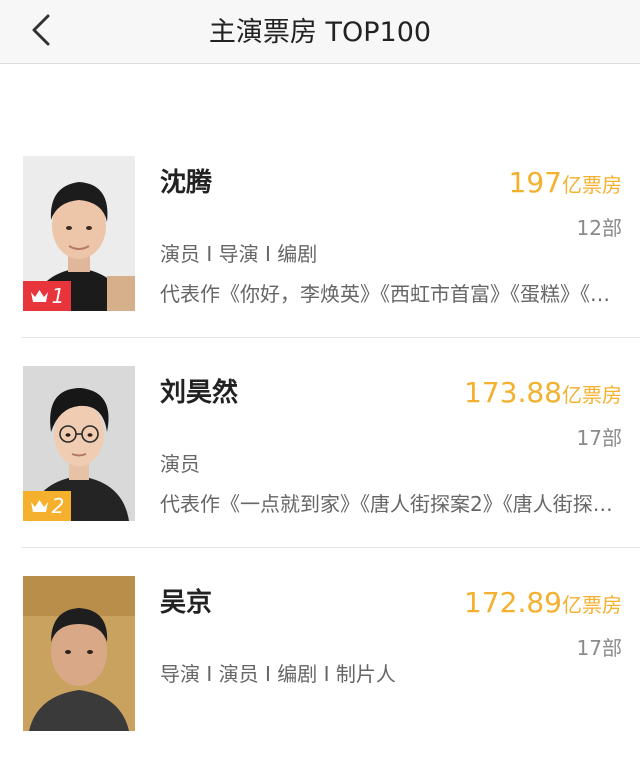 The width and height of the screenshot is (640, 758). Describe the element at coordinates (390, 504) in the screenshot. I see `representative-works: 代表作《一点就到家》《唐人街探案2》《唐人街探案3》` at that location.